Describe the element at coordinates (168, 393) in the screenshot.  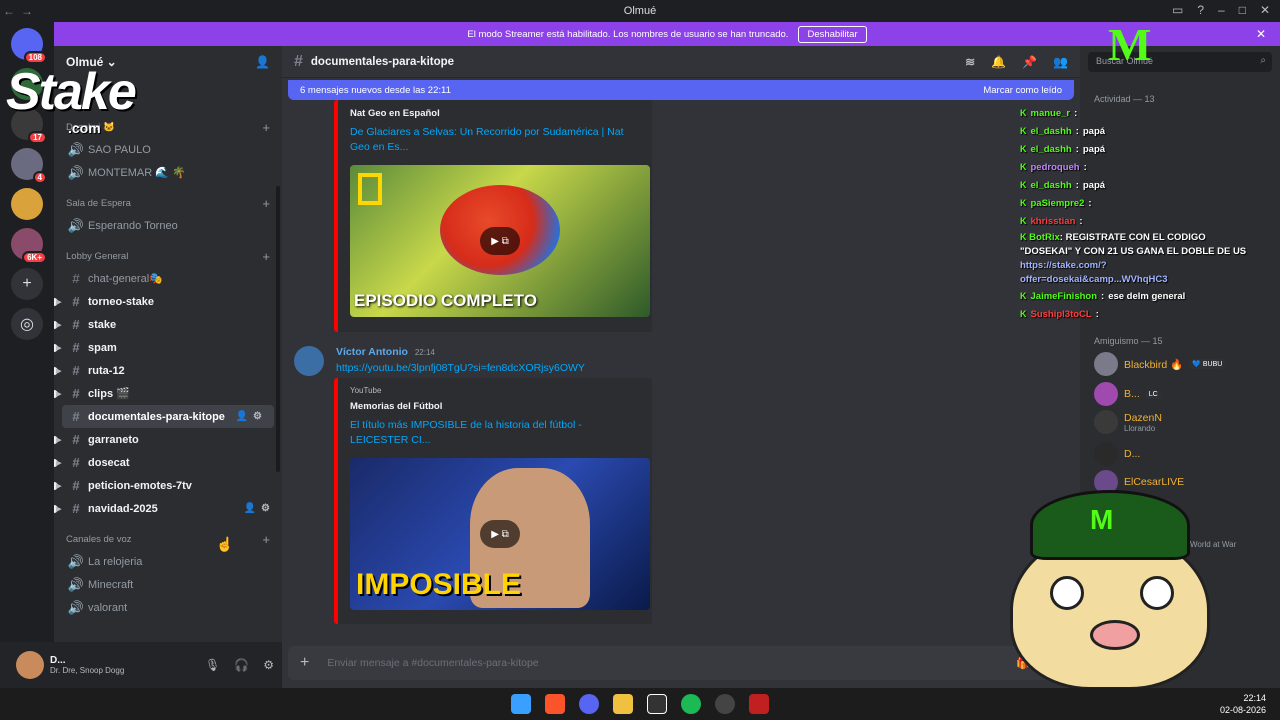
I see `channel-clips: ▶ # clips 🎬` at that location.